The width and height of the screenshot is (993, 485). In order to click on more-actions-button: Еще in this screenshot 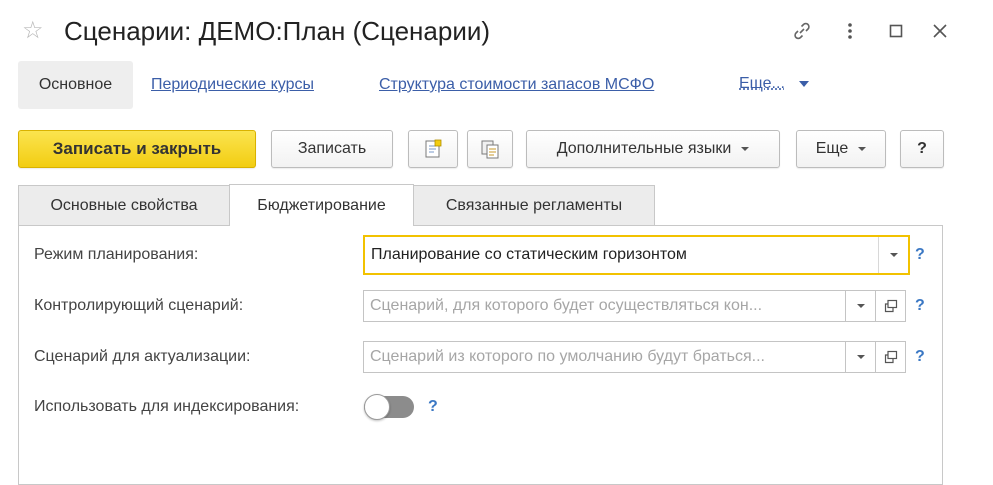, I will do `click(841, 149)`.